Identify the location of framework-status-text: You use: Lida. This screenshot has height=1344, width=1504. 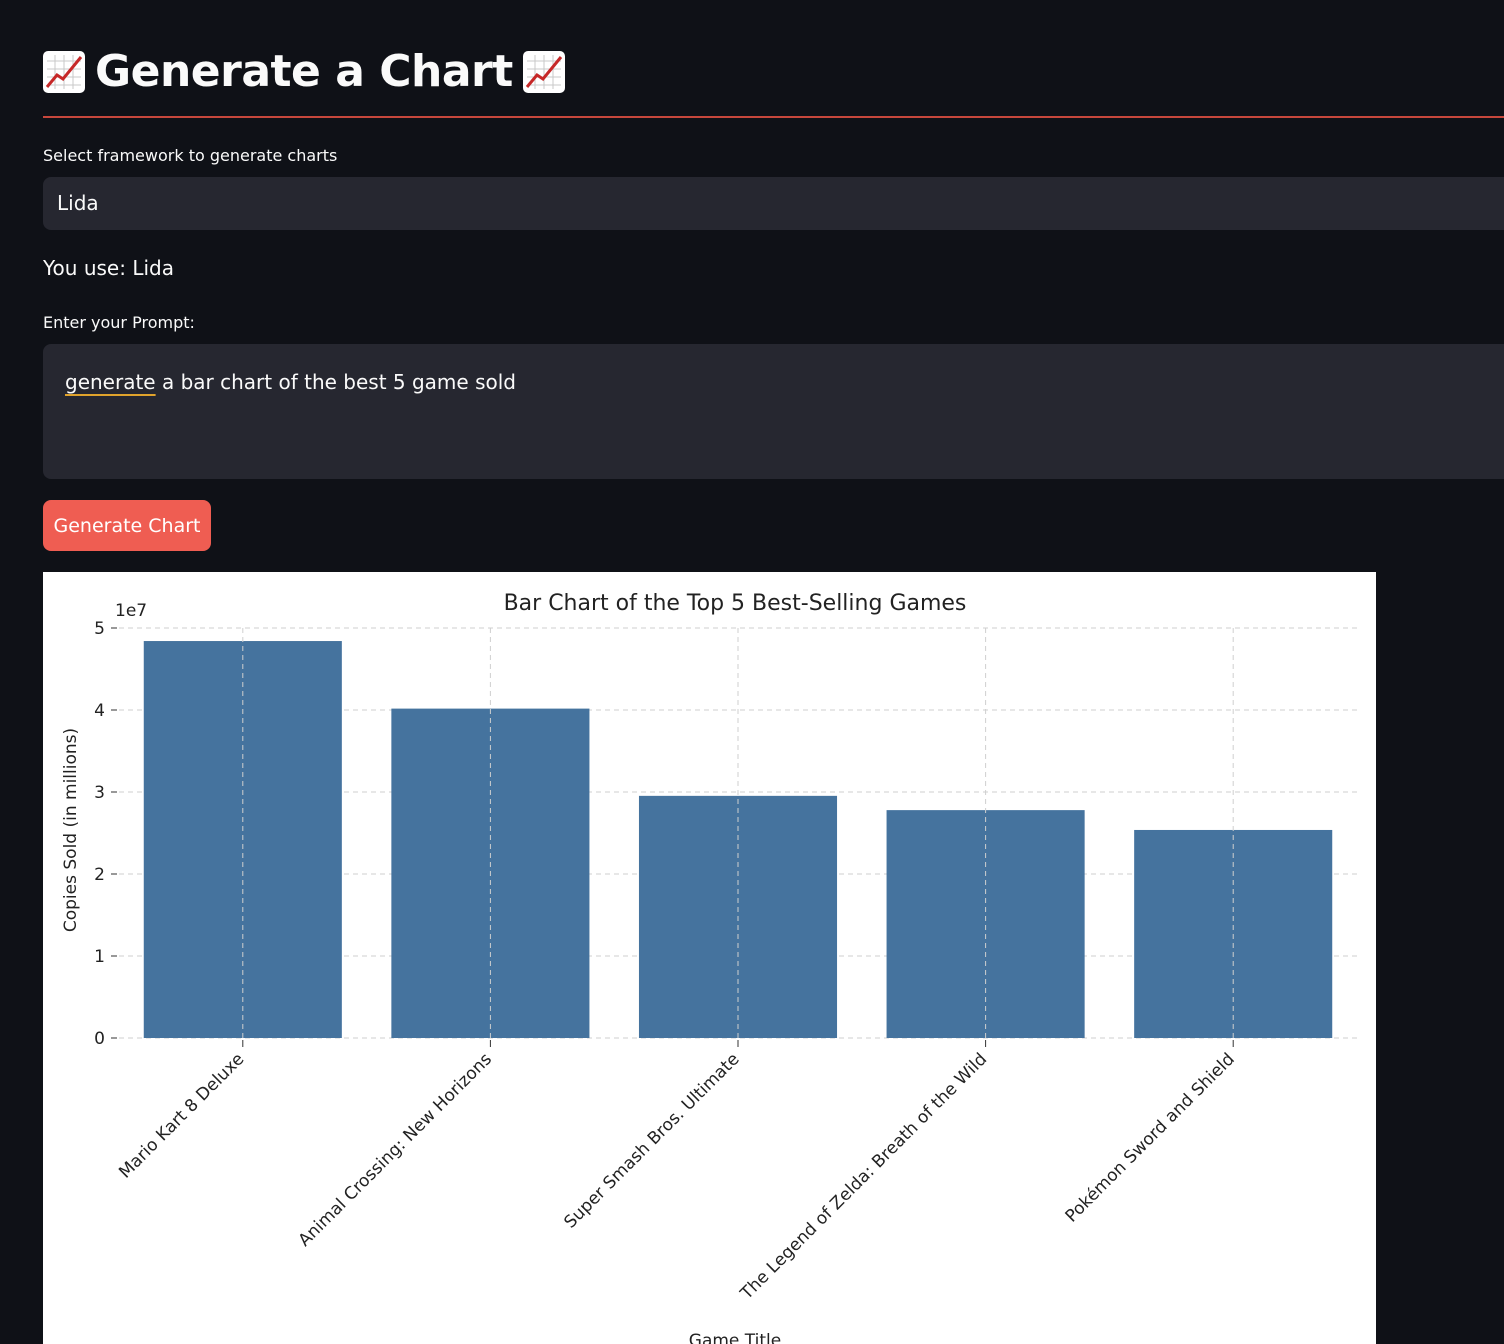
(108, 268).